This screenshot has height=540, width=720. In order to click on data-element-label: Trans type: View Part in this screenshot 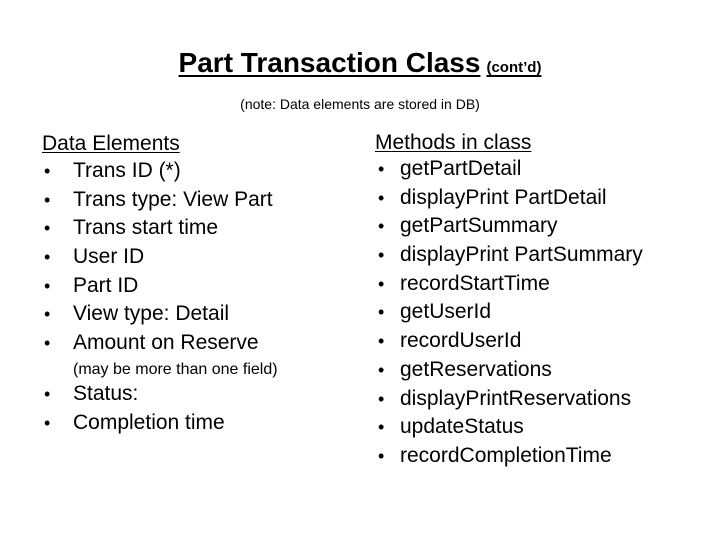, I will do `click(173, 199)`.